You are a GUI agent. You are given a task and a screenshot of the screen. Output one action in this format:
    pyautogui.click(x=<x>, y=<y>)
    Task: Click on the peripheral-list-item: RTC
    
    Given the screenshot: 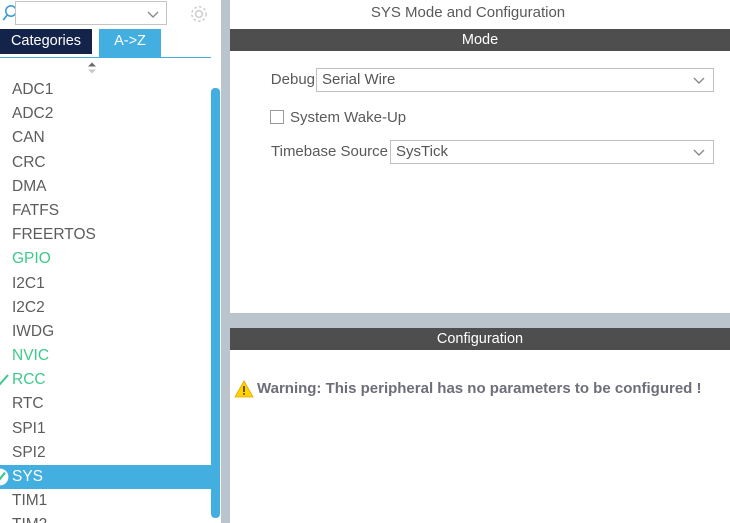 What is the action you would take?
    pyautogui.click(x=105, y=404)
    